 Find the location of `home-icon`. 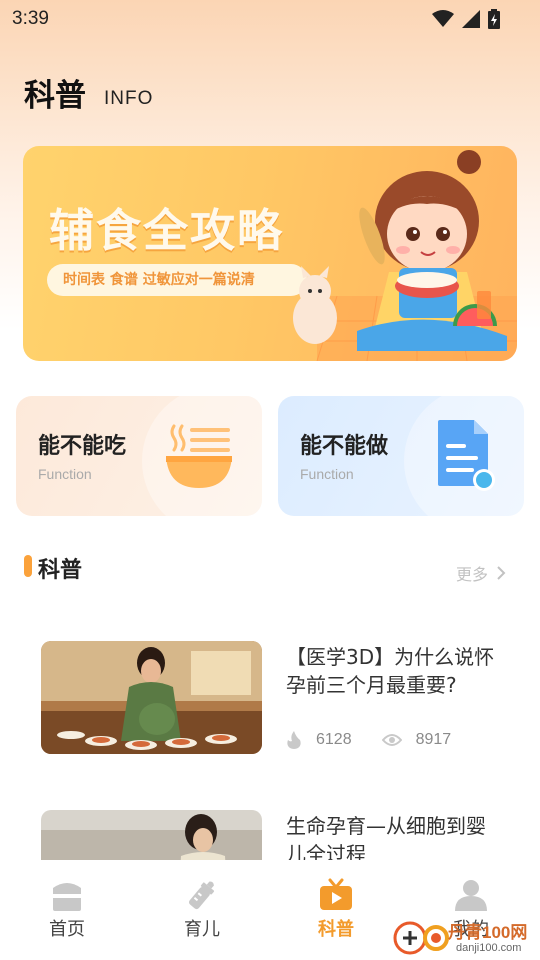

home-icon is located at coordinates (67, 897).